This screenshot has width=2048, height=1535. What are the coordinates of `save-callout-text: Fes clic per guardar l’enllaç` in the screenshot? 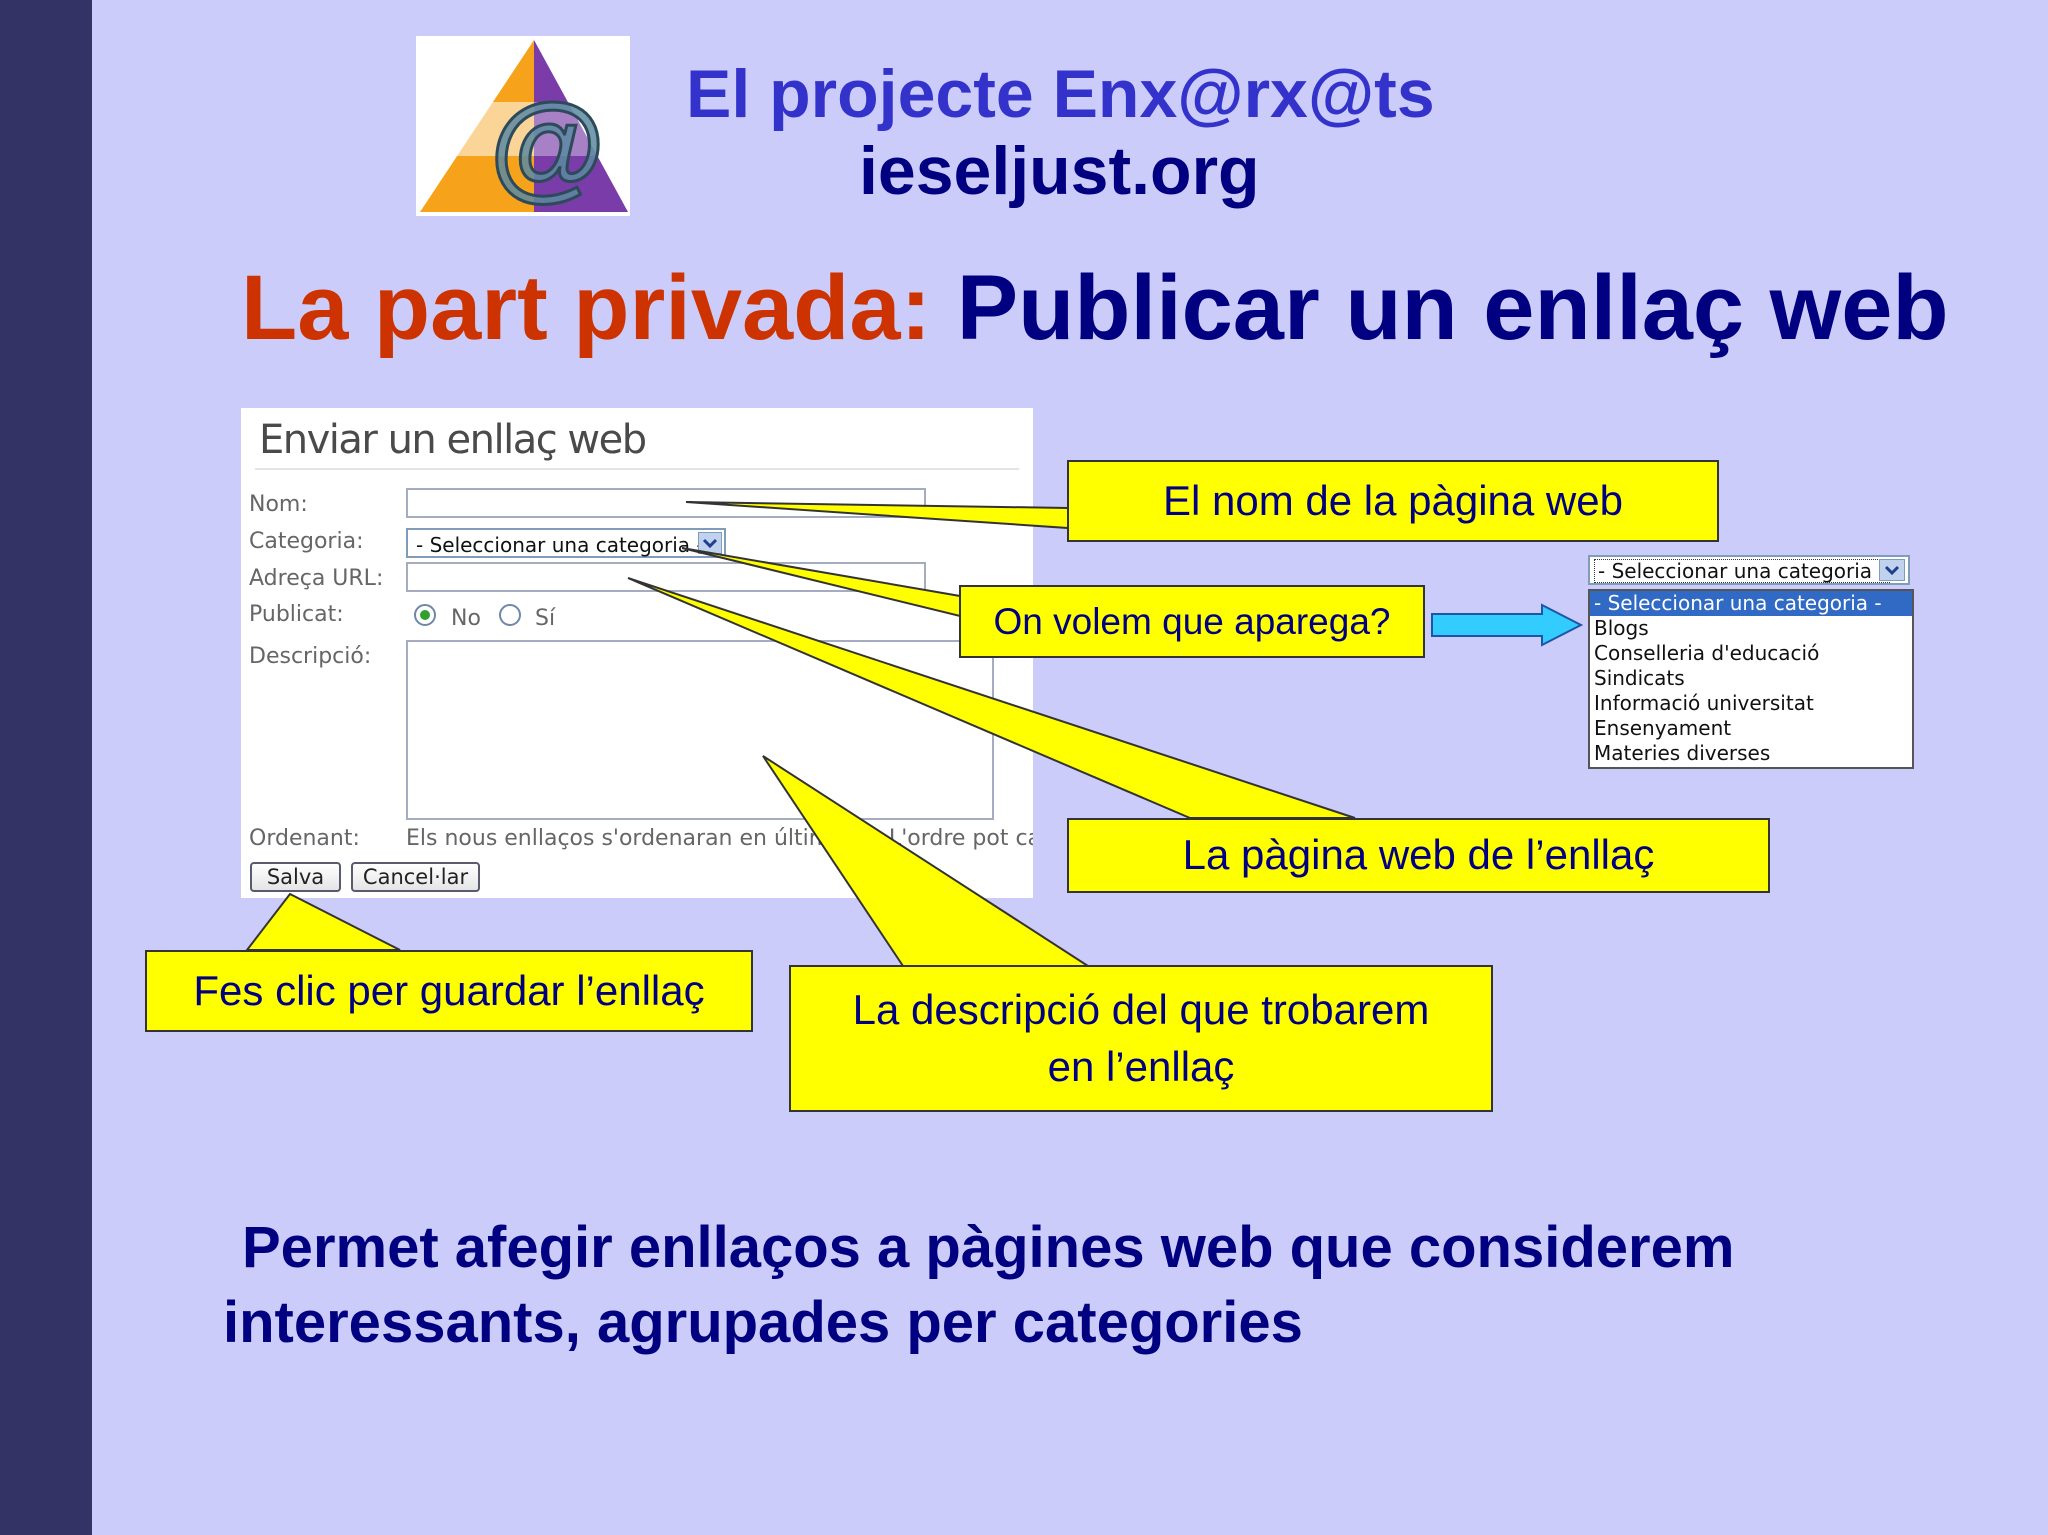 It's located at (449, 990).